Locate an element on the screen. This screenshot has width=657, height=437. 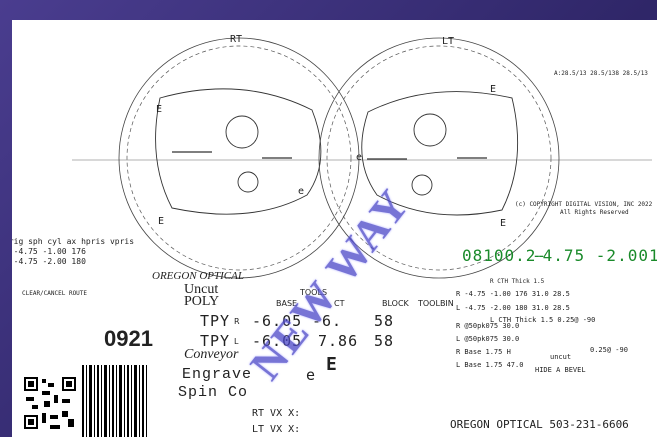
hide-a-bevel: HIDE A BEVEL is located at coordinates (560, 370).